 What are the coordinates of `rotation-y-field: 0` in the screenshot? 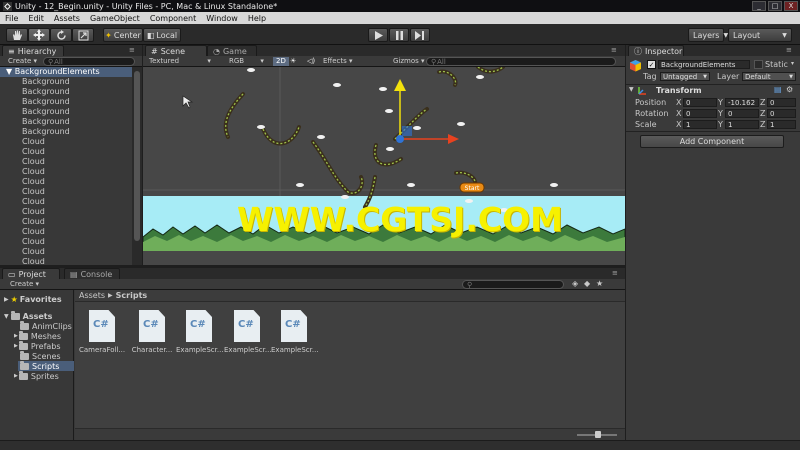 It's located at (742, 113).